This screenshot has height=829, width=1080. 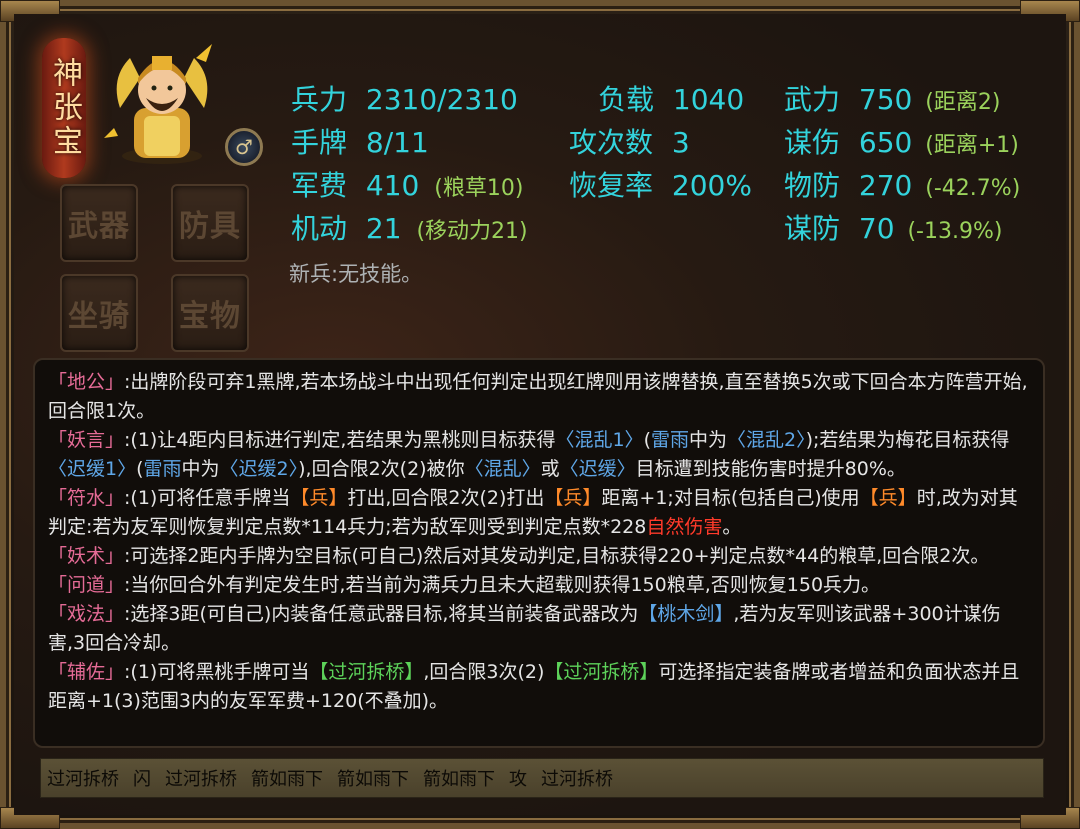 I want to click on stat-note: (距离+1), so click(x=972, y=145).